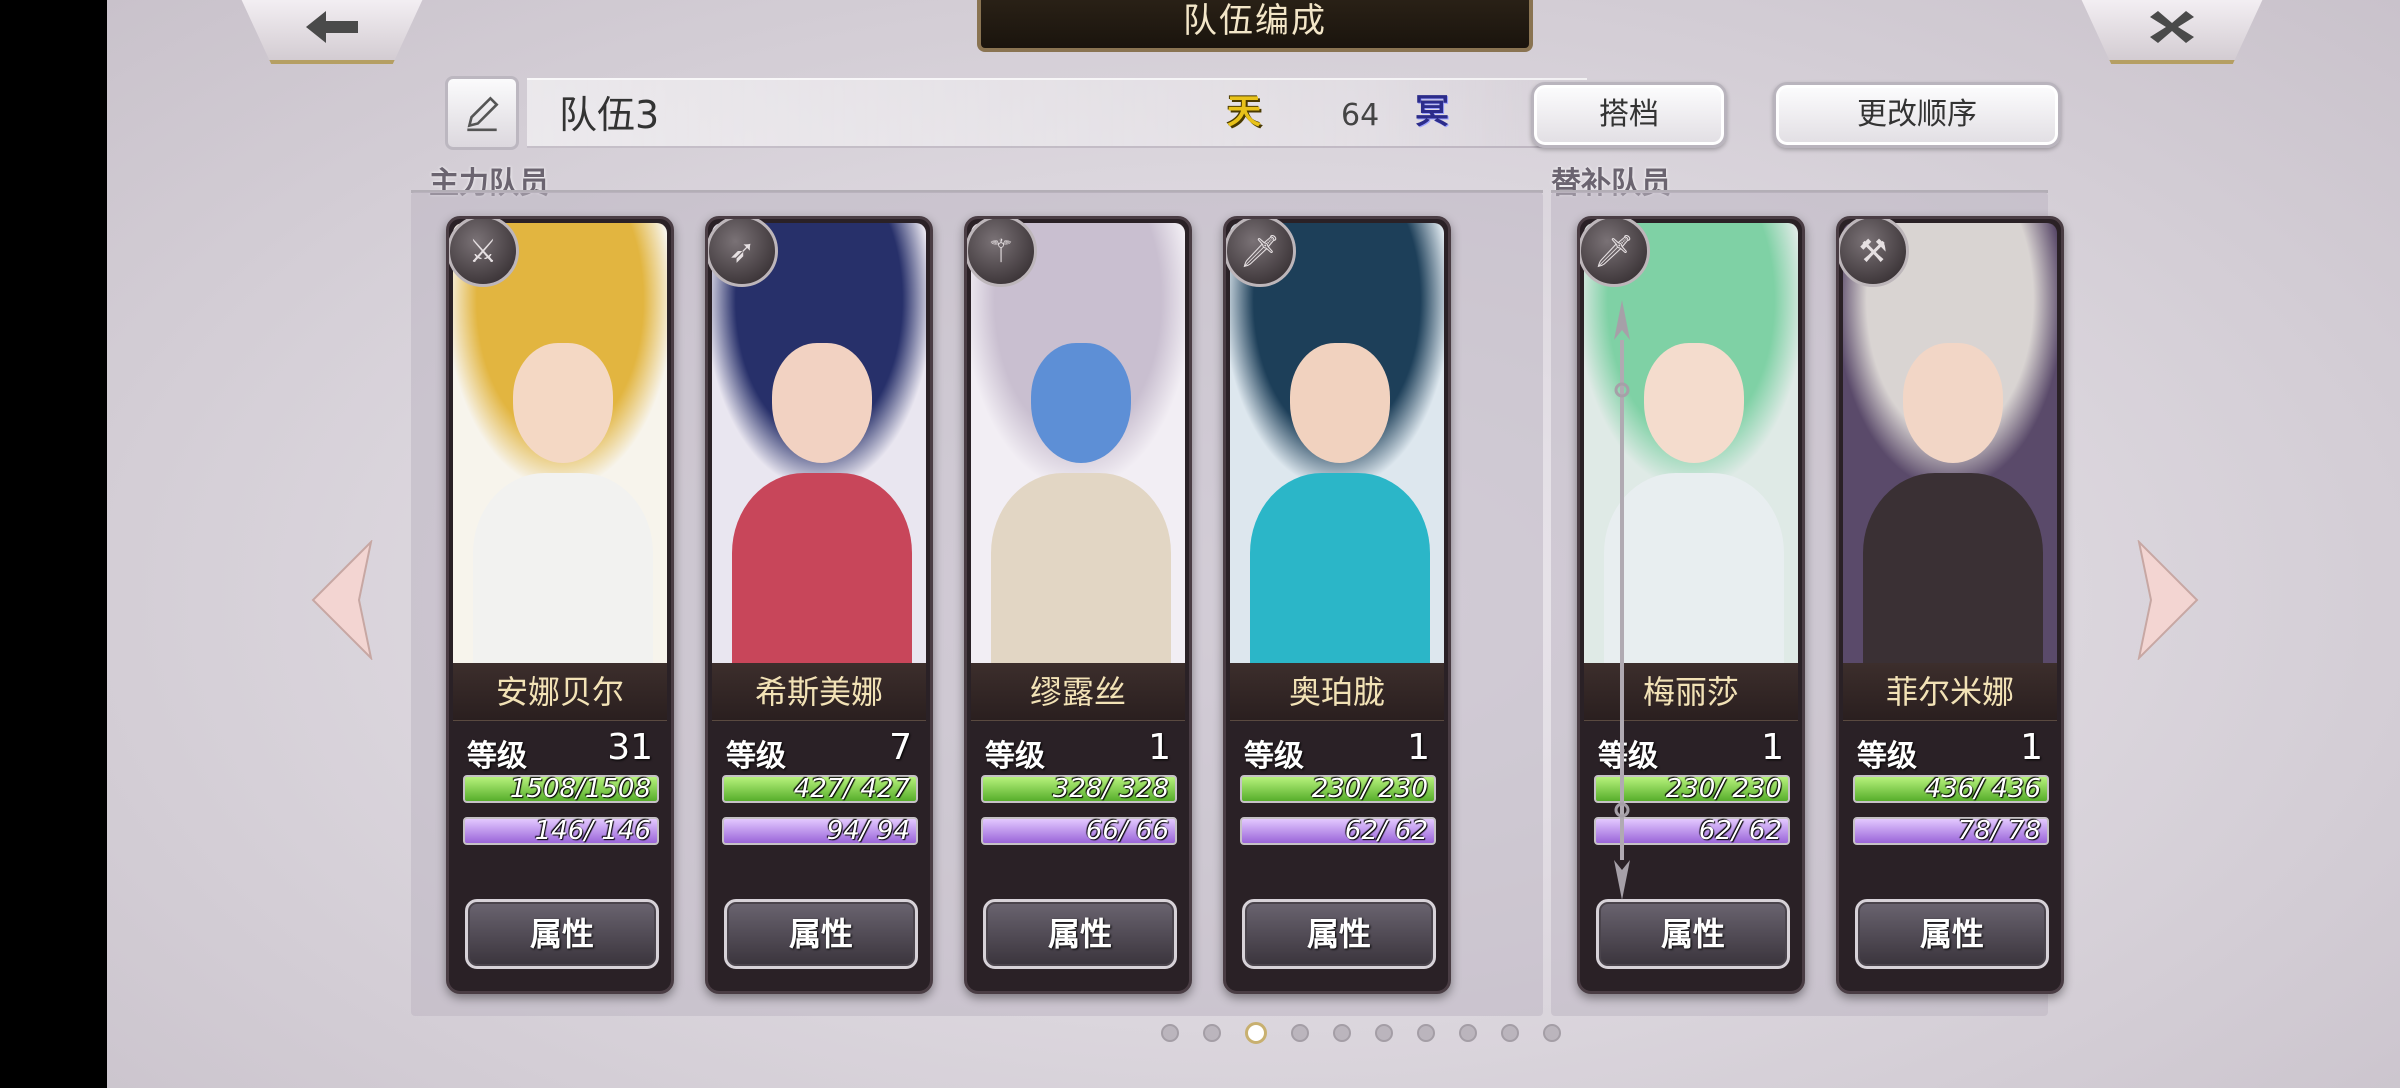  What do you see at coordinates (1629, 115) in the screenshot?
I see `partner-button: 搭档` at bounding box center [1629, 115].